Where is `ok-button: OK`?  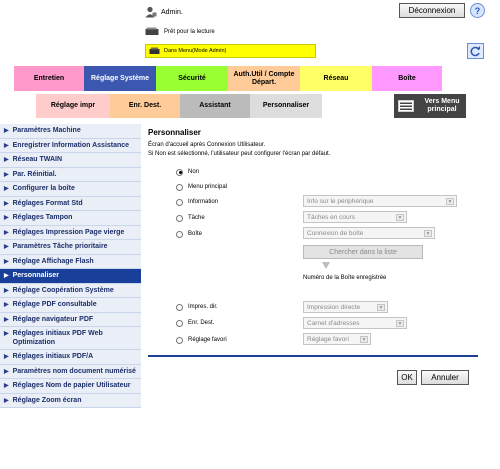 ok-button: OK is located at coordinates (407, 377).